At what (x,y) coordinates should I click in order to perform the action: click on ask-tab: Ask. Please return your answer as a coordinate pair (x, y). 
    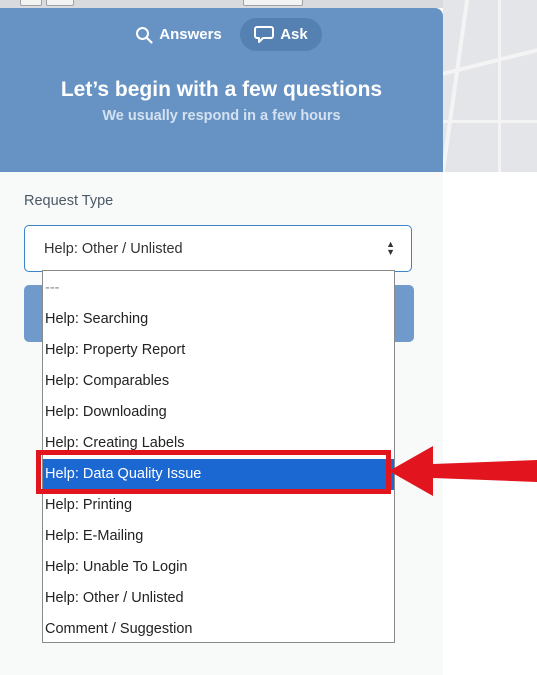
    Looking at the image, I should click on (281, 34).